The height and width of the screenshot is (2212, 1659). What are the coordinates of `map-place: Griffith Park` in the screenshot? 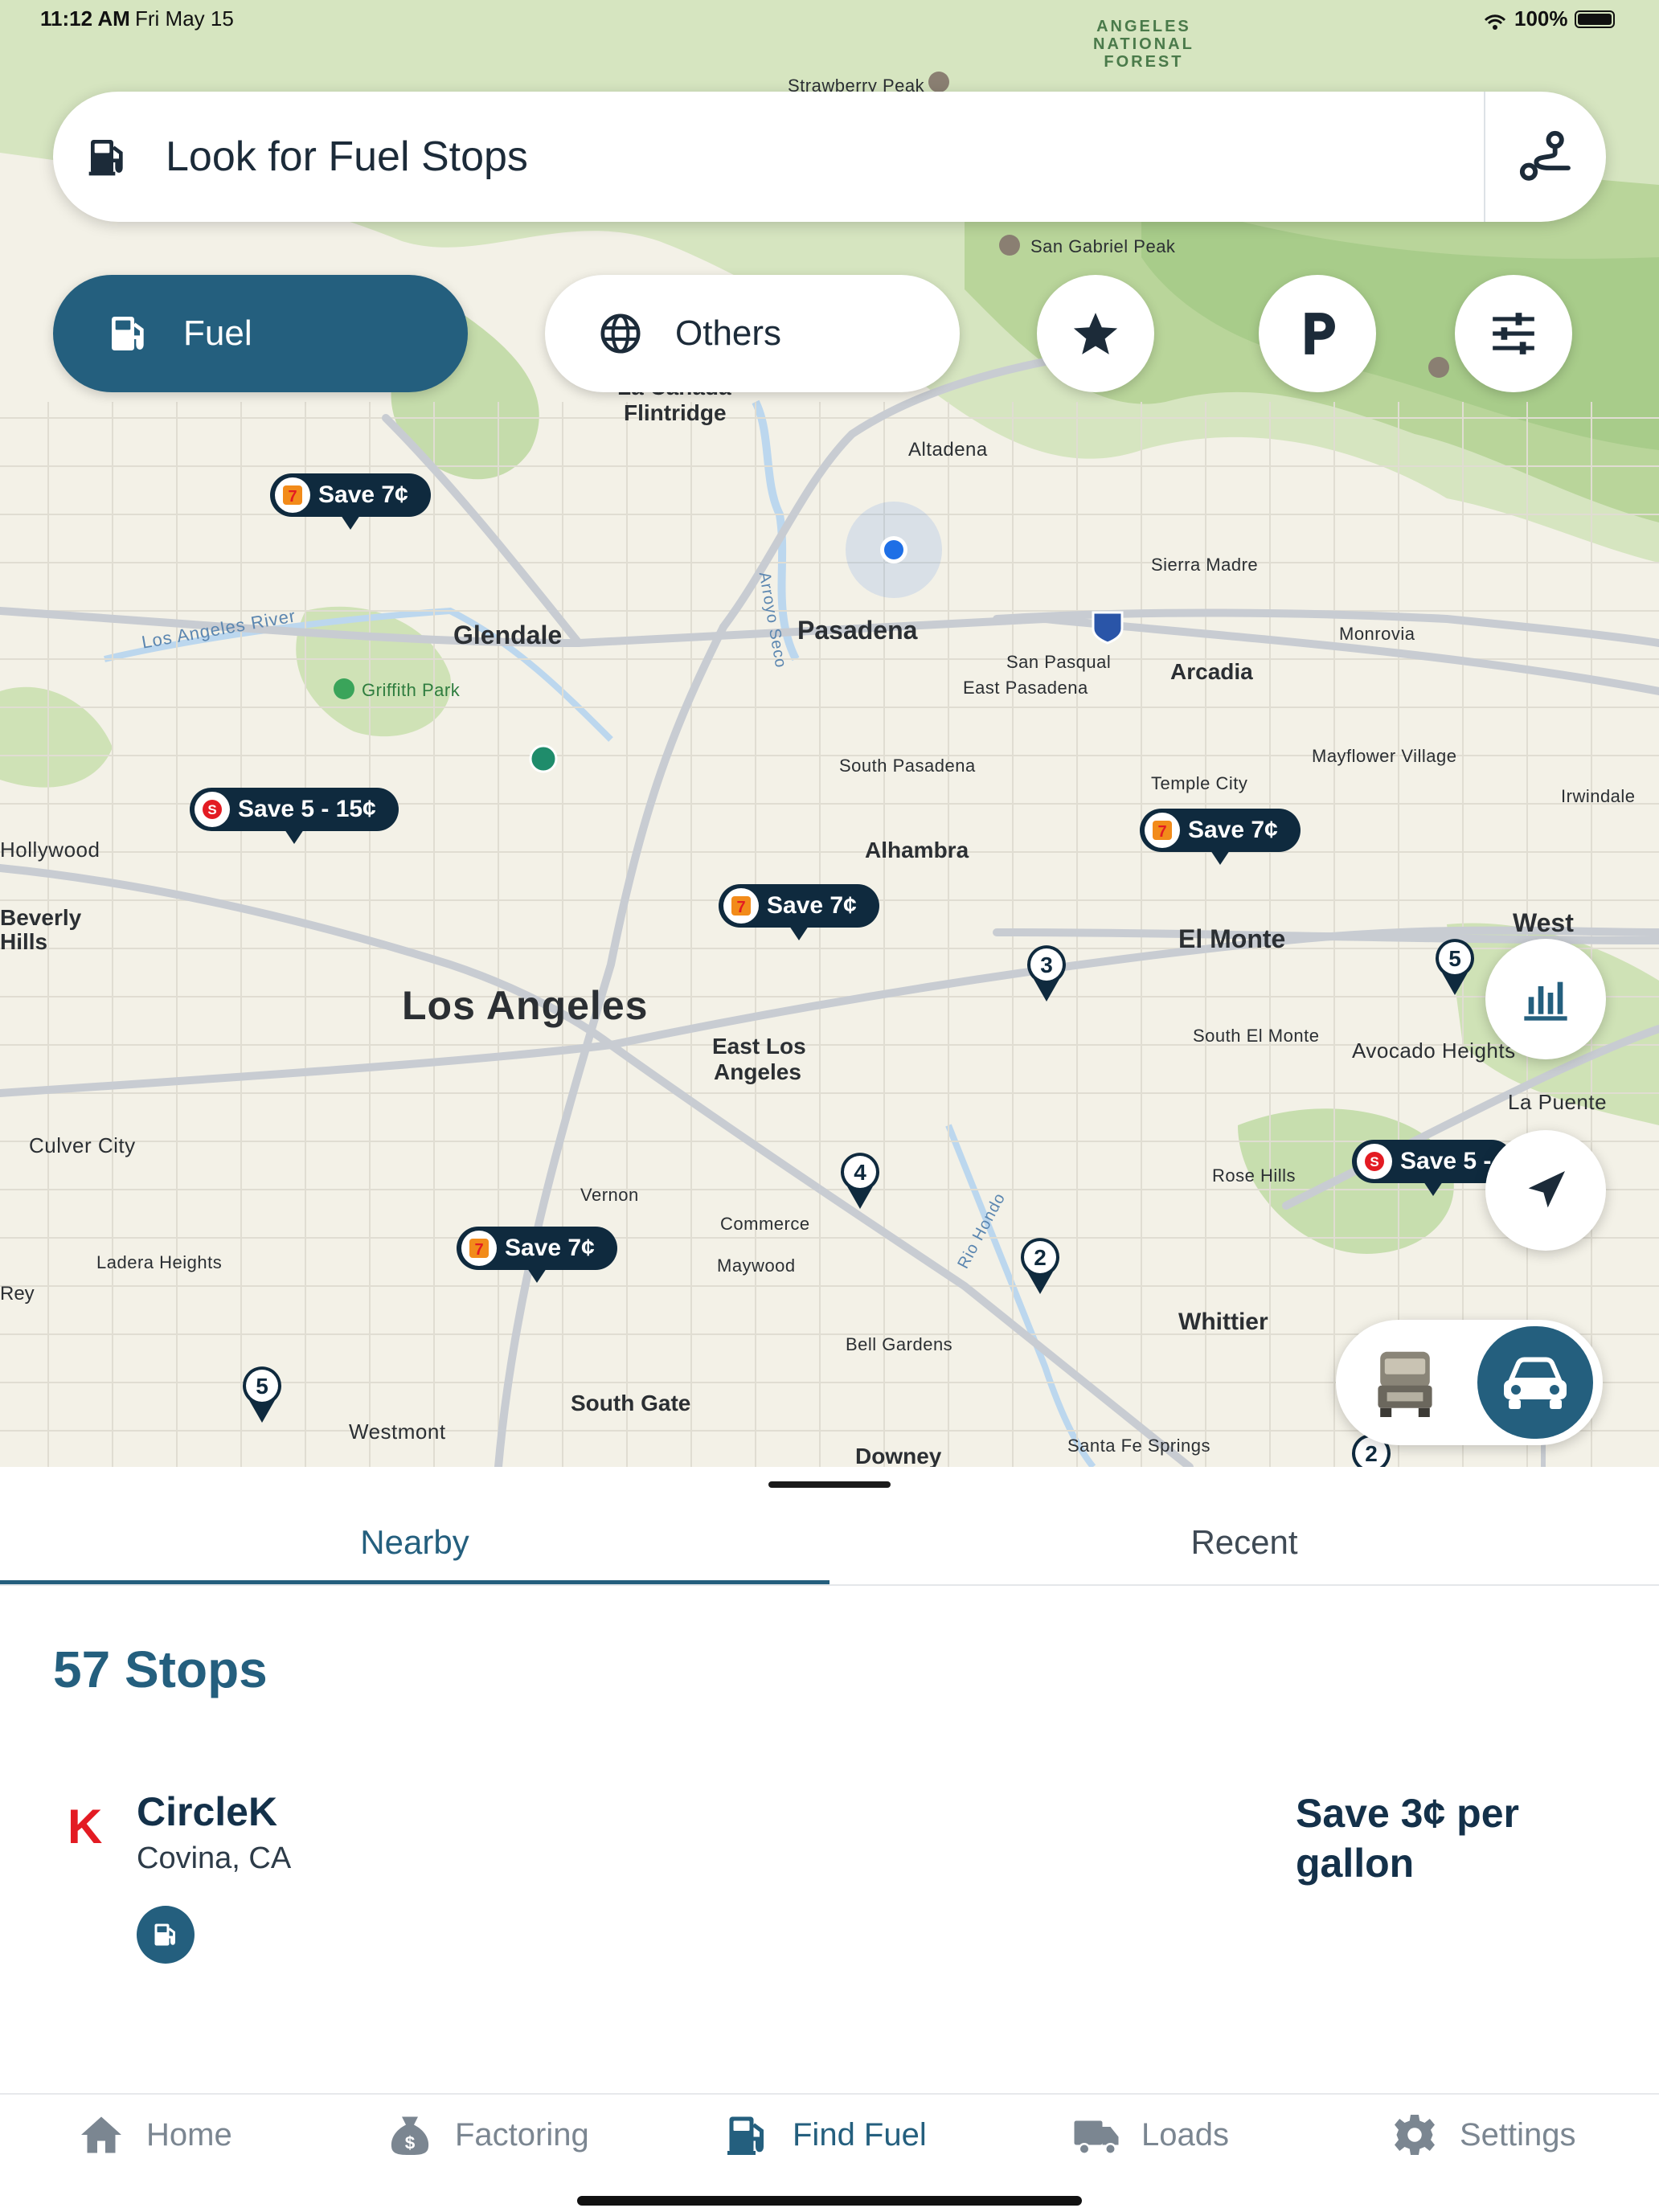 It's located at (411, 690).